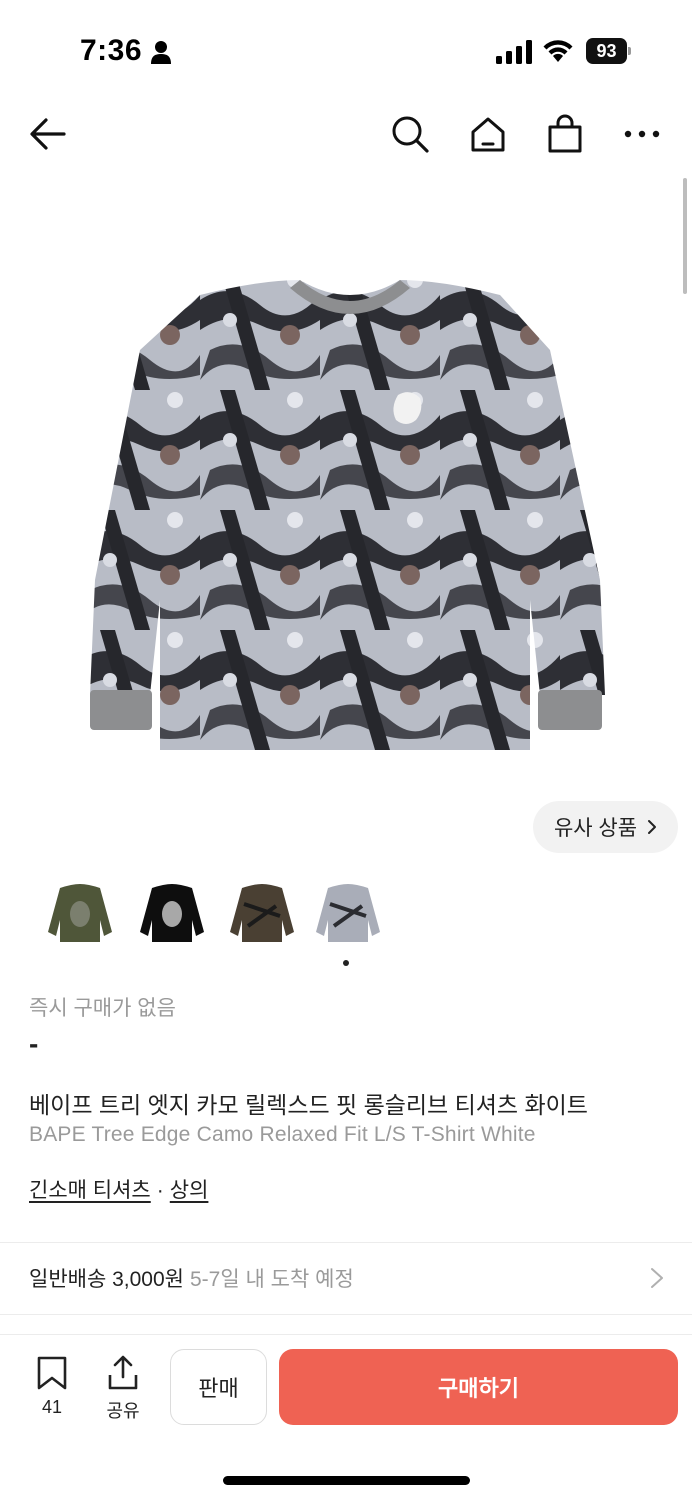 The width and height of the screenshot is (692, 1500). I want to click on category-breadcrumb: 긴소매 티셔츠 · 상의, so click(118, 1189).